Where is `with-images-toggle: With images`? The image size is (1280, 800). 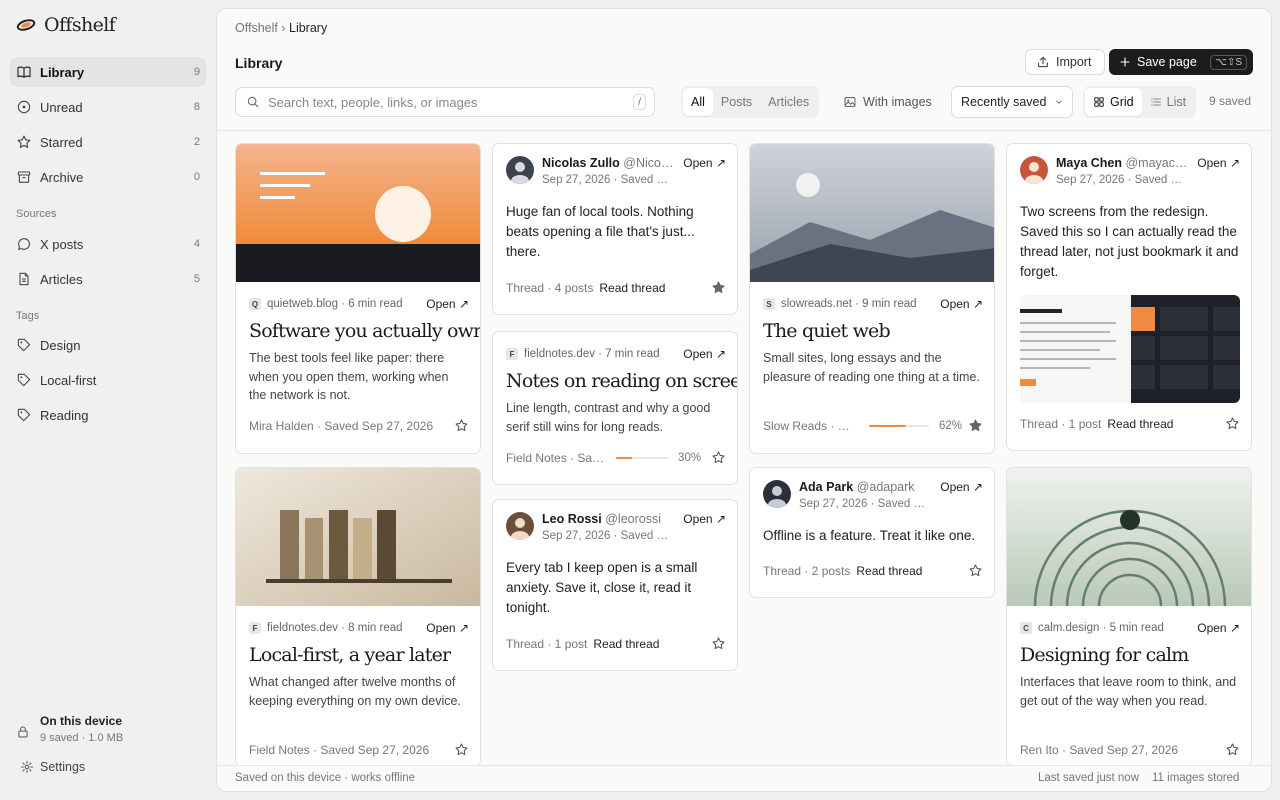
with-images-toggle: With images is located at coordinates (887, 102).